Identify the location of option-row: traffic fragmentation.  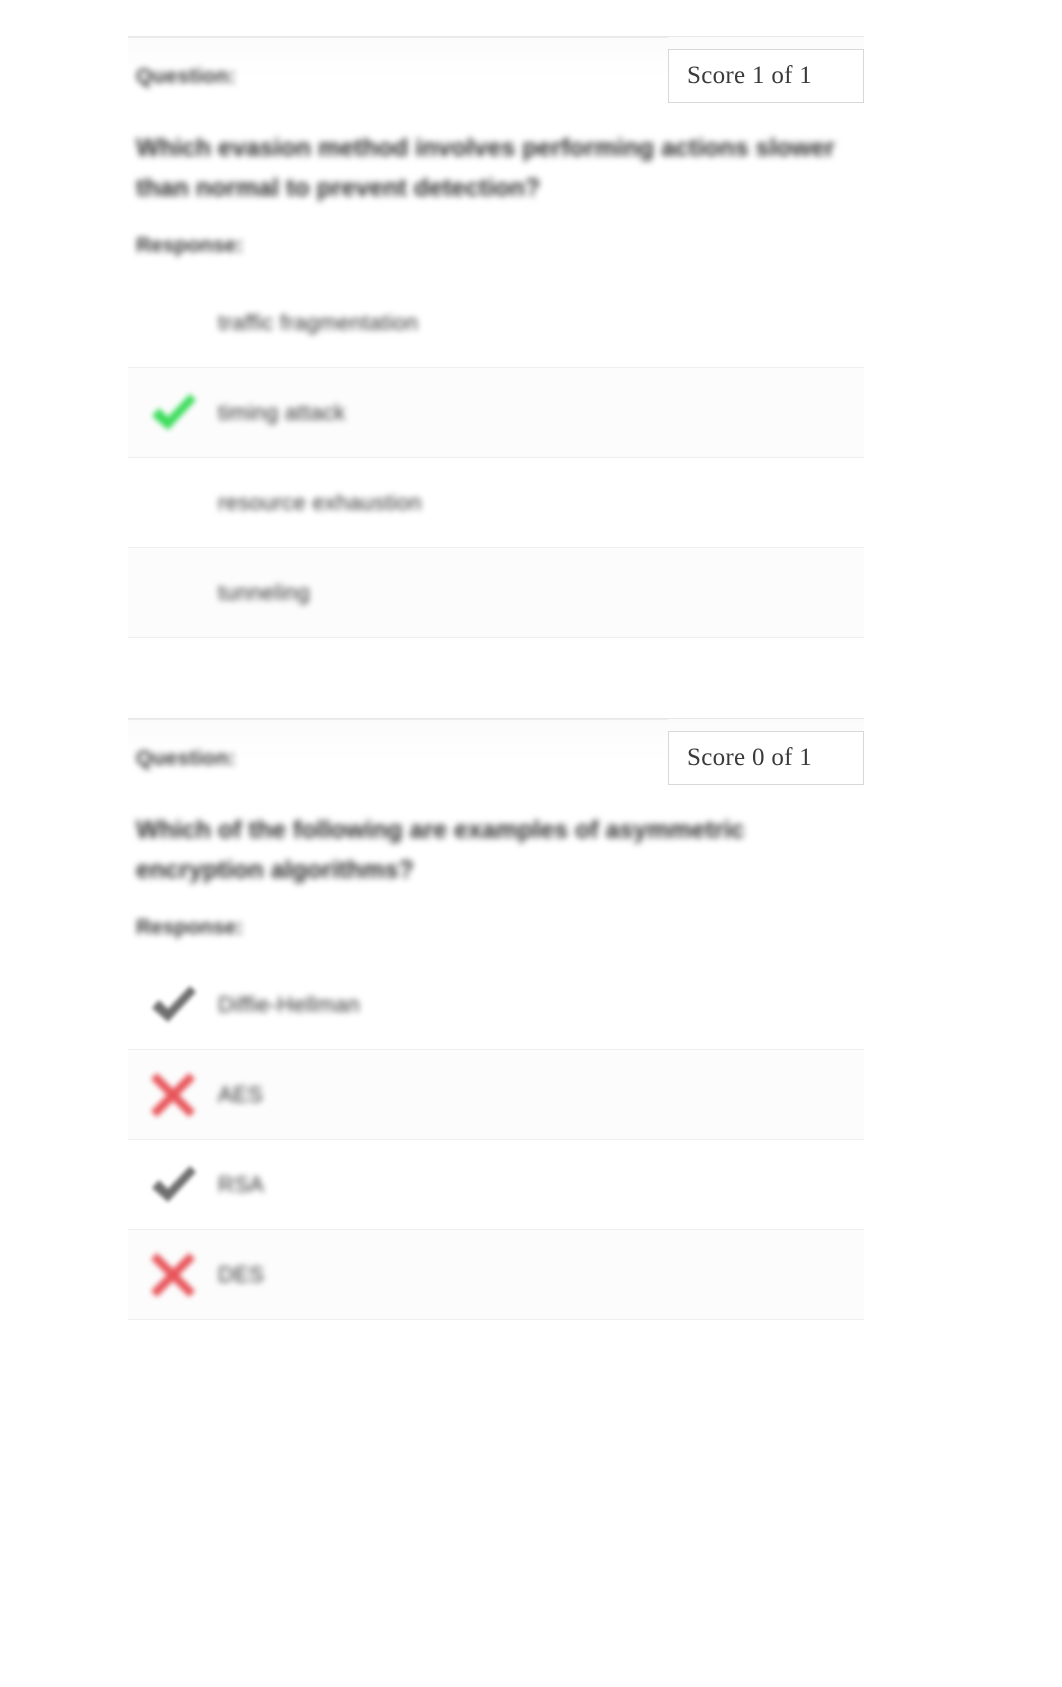
(496, 323).